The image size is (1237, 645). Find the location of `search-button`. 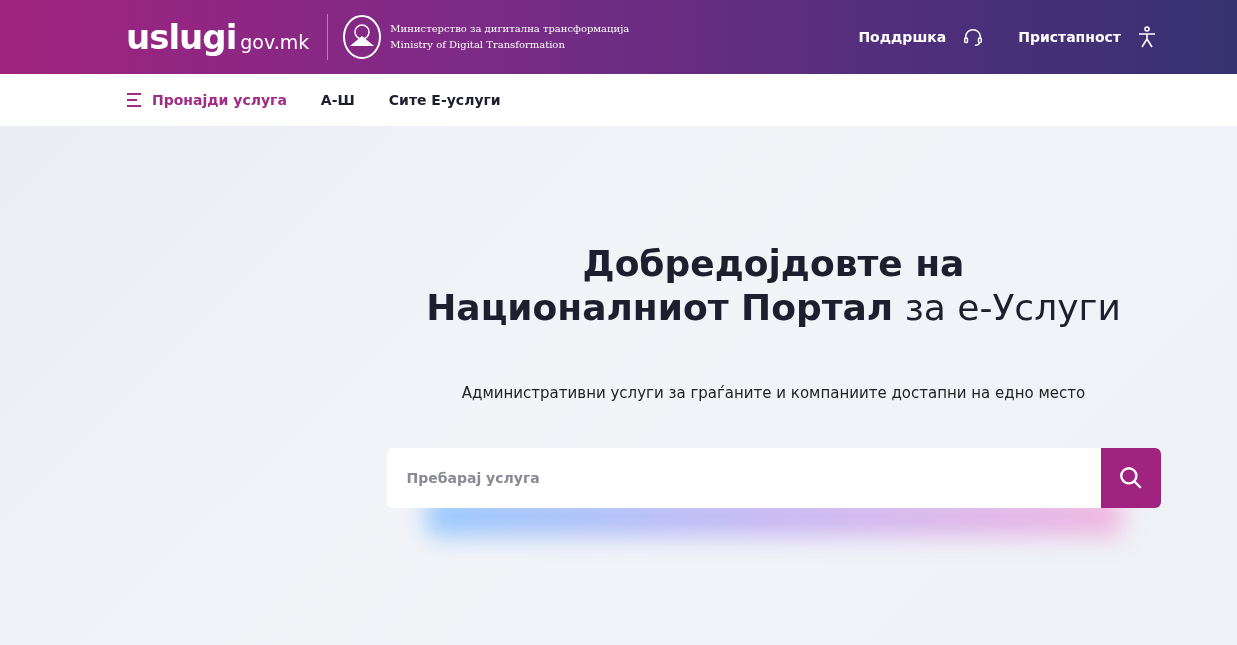

search-button is located at coordinates (1130, 478).